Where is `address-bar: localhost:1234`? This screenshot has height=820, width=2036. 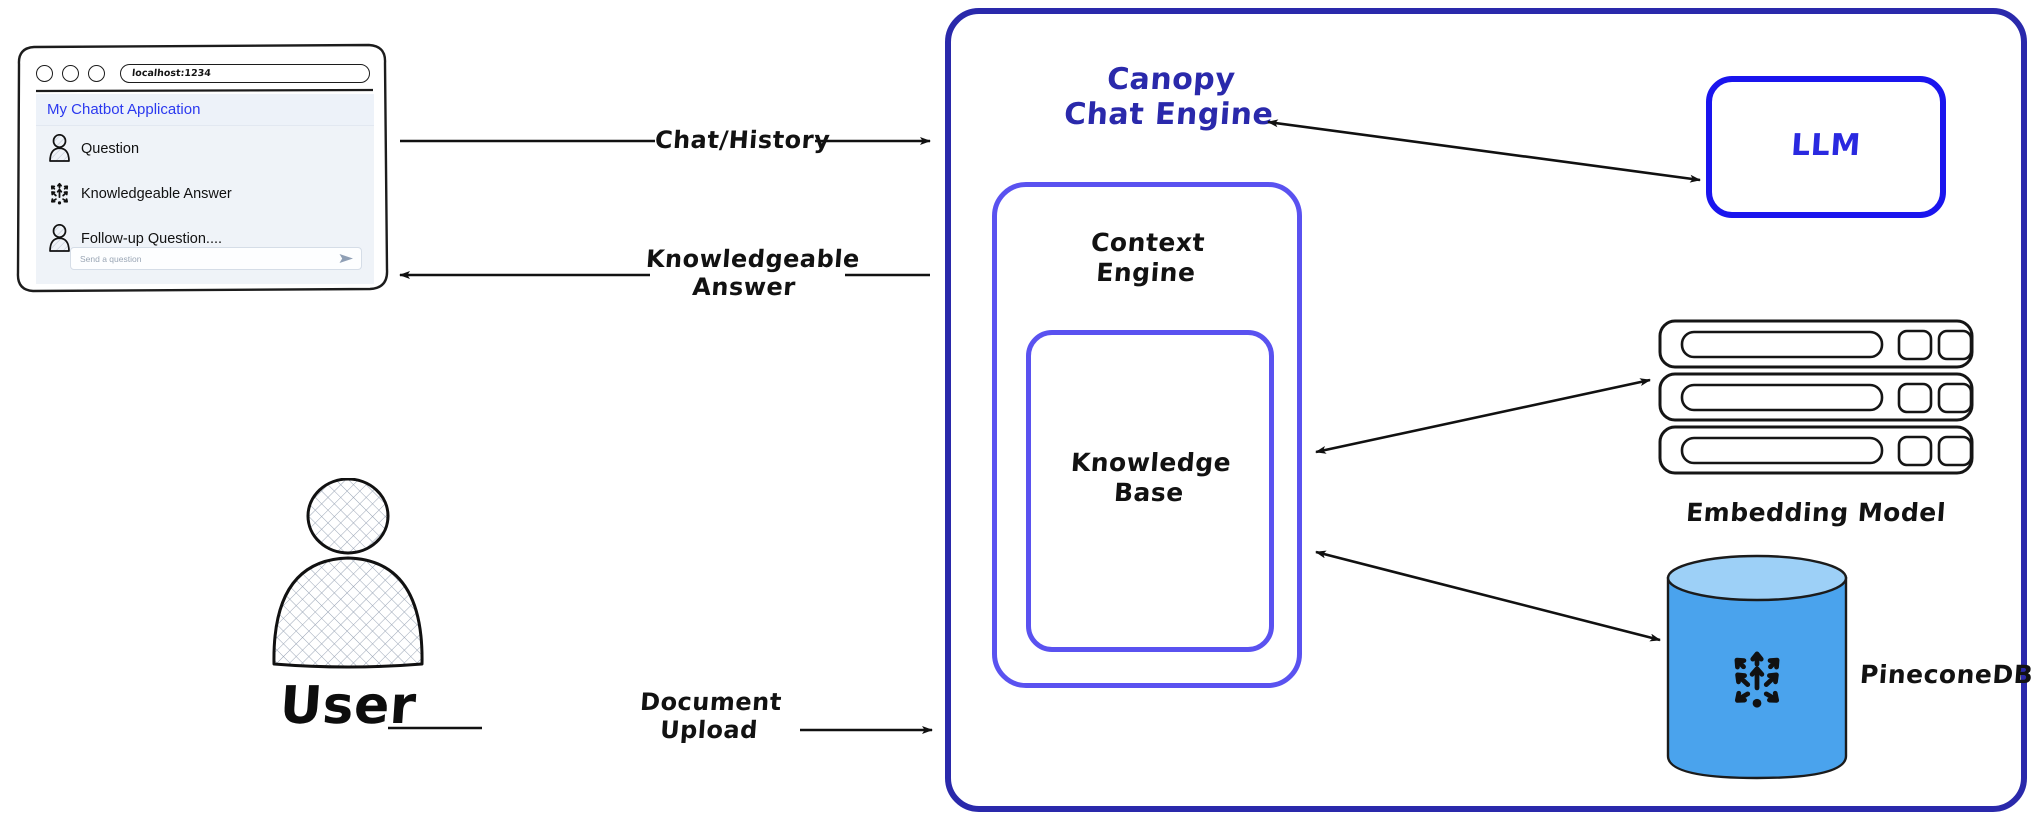
address-bar: localhost:1234 is located at coordinates (245, 73).